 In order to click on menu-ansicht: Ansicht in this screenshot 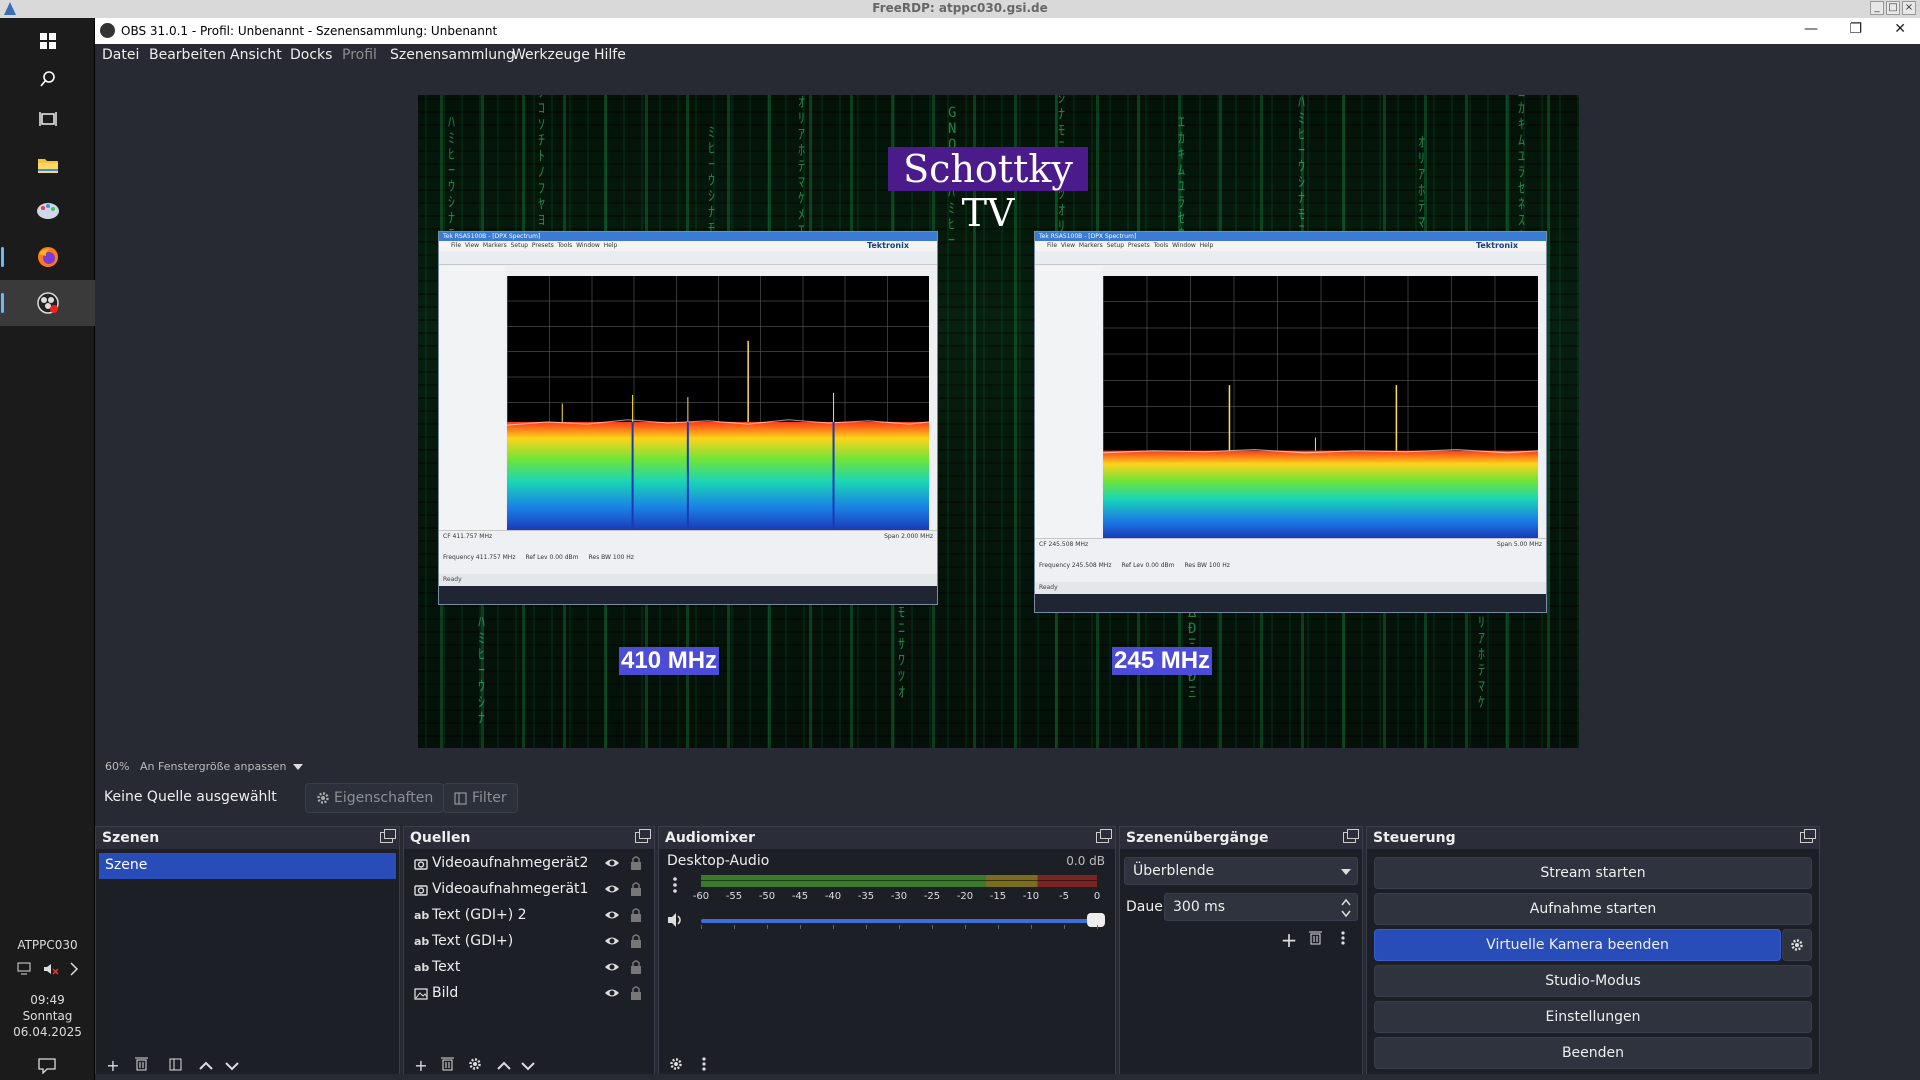, I will do `click(256, 55)`.